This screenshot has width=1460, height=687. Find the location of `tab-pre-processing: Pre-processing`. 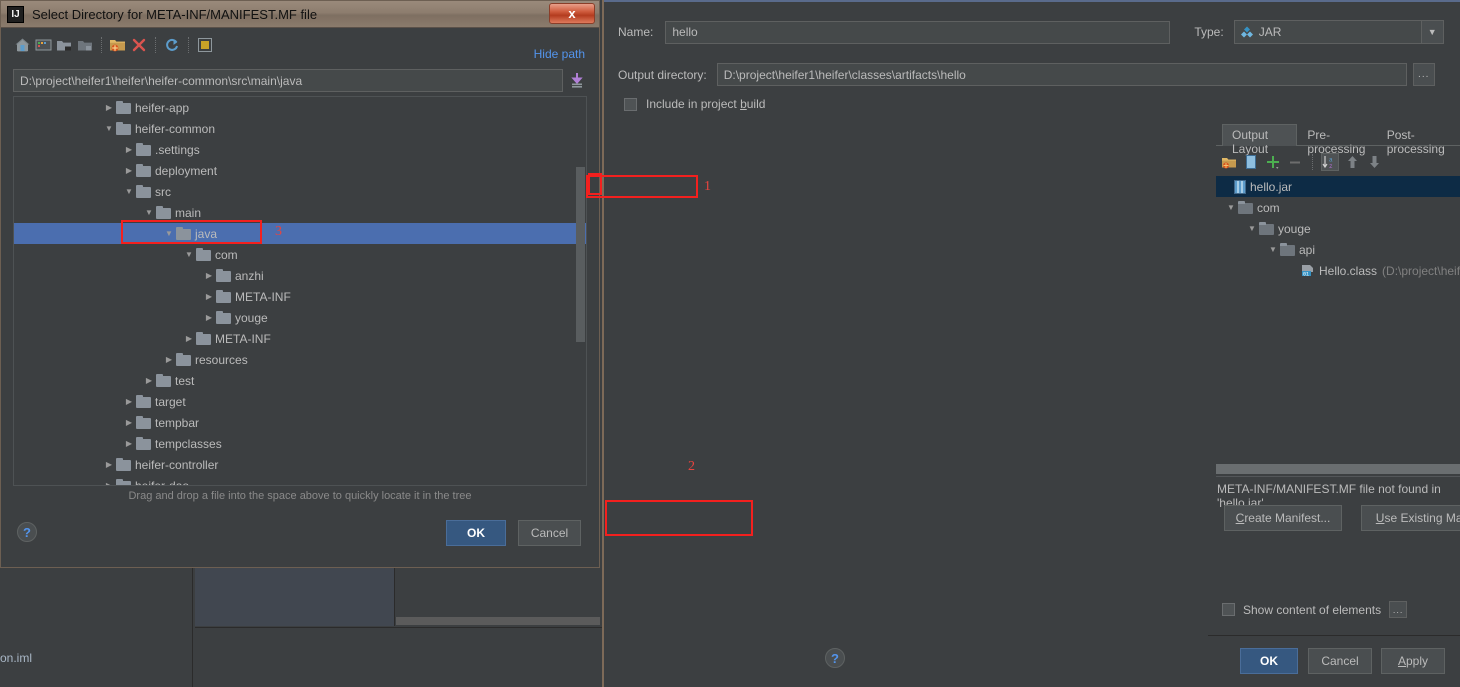

tab-pre-processing: Pre-processing is located at coordinates (1336, 140).